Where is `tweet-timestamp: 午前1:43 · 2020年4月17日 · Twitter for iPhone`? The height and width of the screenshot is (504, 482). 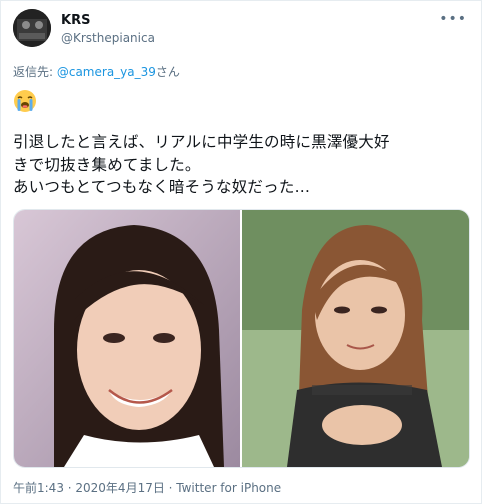
tweet-timestamp: 午前1:43 · 2020年4月17日 · Twitter for iPhone is located at coordinates (147, 487).